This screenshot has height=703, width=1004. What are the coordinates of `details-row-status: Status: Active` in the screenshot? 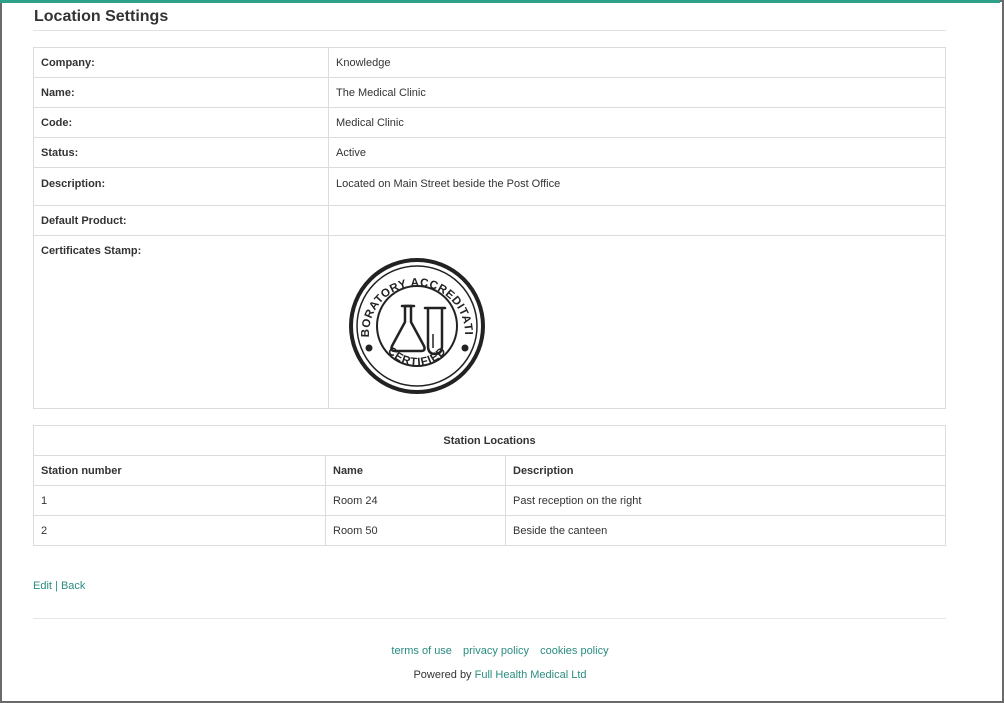 It's located at (489, 152).